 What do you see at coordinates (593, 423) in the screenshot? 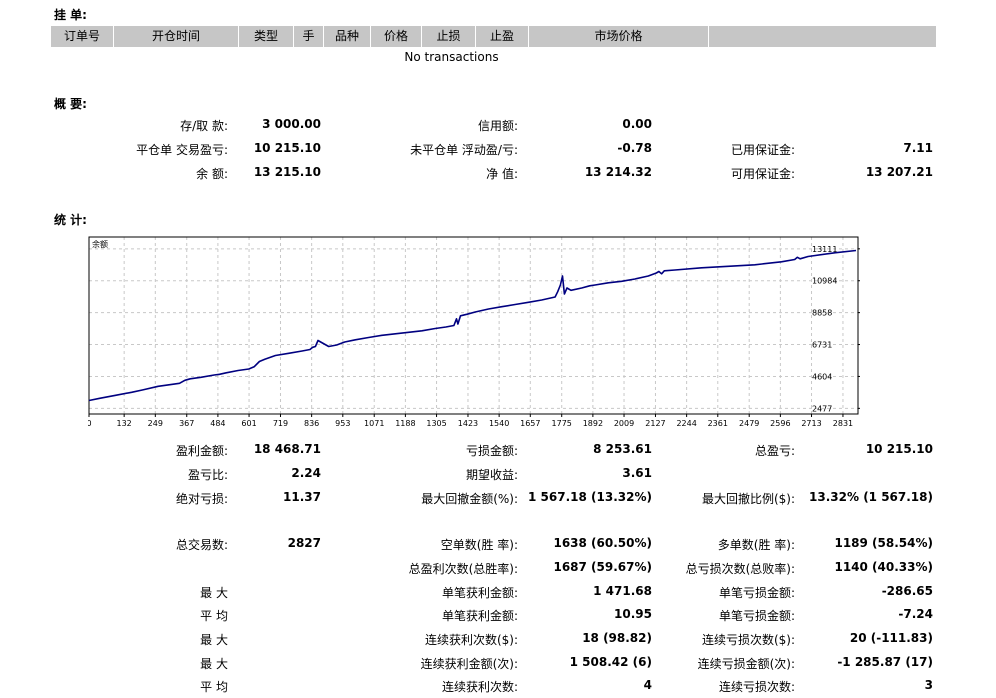
I see `chart-x-tick-label: 1892` at bounding box center [593, 423].